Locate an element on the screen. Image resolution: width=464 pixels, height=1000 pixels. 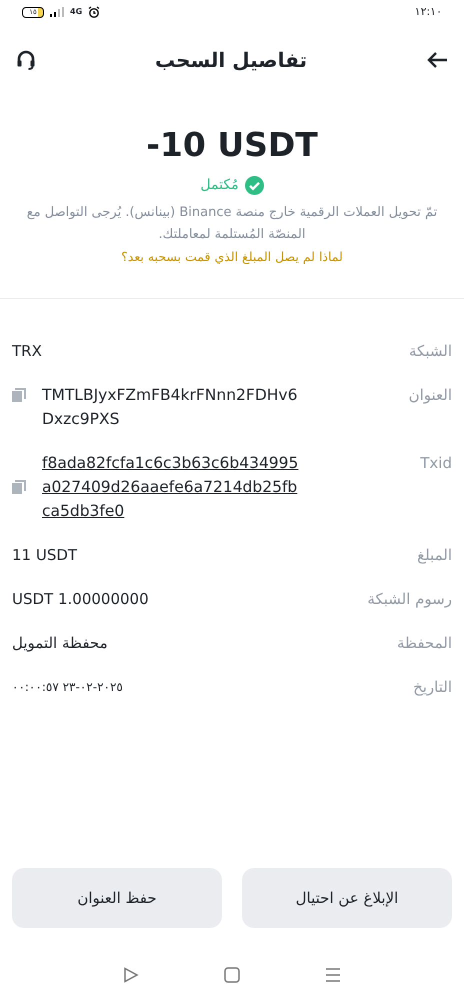
detail-label: العنوان is located at coordinates (430, 395).